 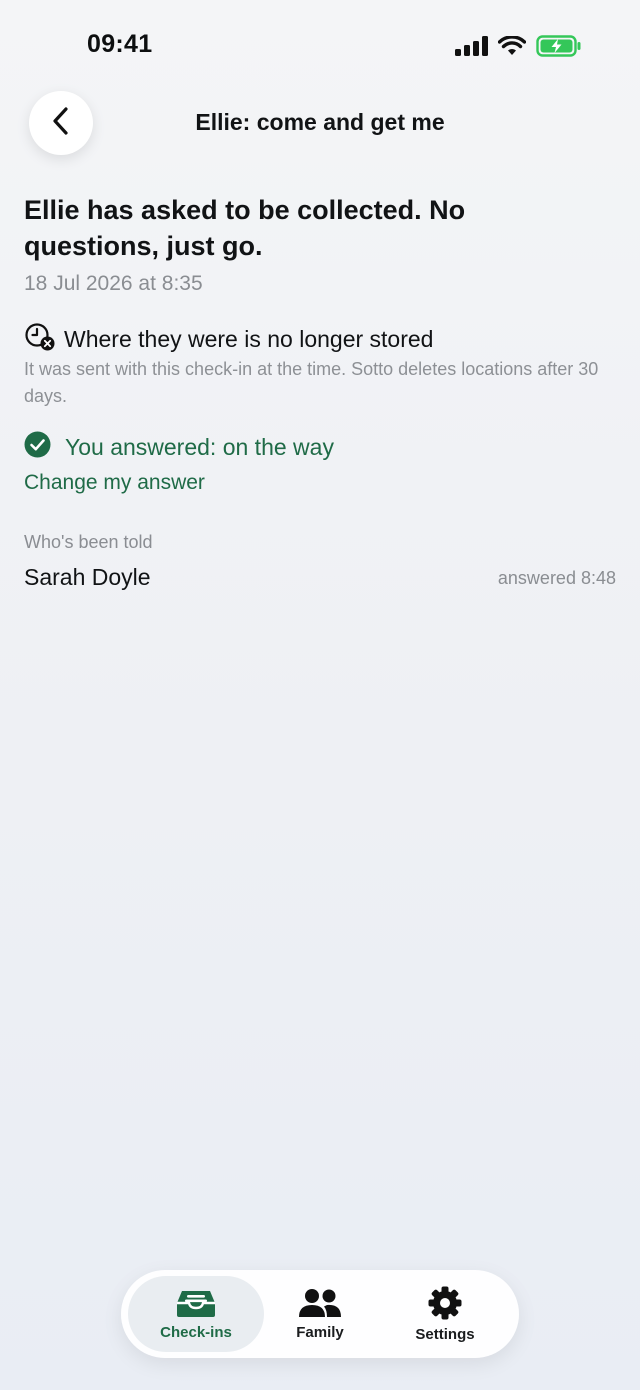 I want to click on clock-deleted-icon, so click(x=40, y=339).